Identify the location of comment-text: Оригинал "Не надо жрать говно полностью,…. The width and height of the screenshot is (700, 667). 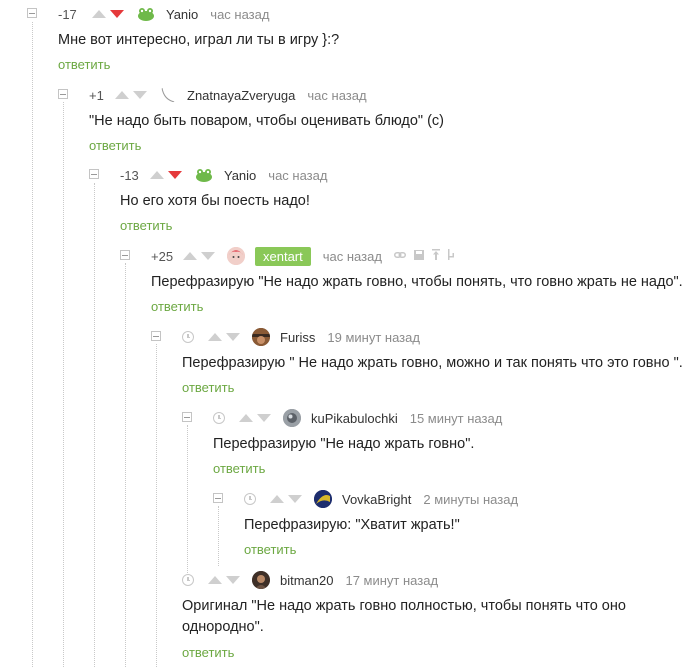
(404, 617).